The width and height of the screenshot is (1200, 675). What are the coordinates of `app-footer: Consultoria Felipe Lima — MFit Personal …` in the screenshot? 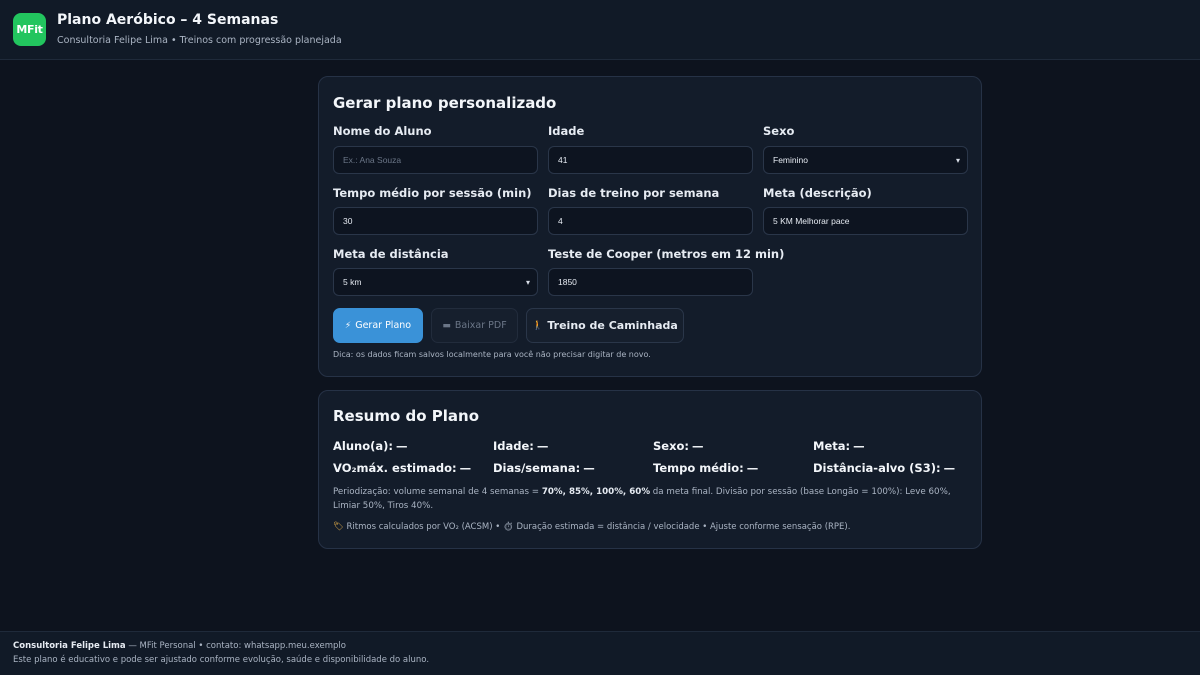 It's located at (600, 653).